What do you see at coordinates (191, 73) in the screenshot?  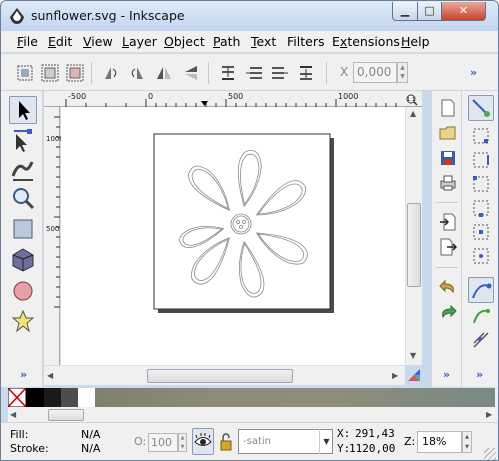 I see `flip-vertical-icon` at bounding box center [191, 73].